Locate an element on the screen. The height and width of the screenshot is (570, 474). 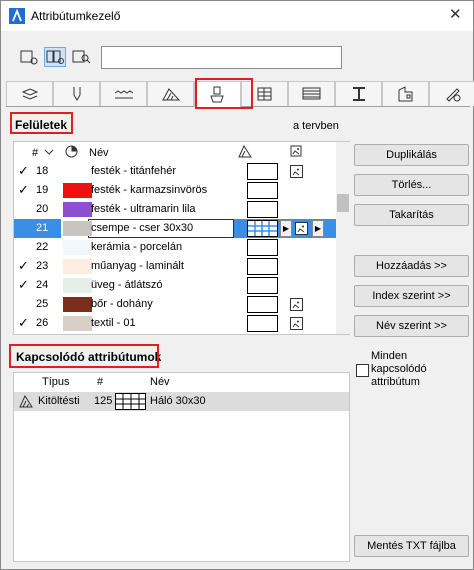
fill-pattern-column-icon is located at coordinates (245, 151).